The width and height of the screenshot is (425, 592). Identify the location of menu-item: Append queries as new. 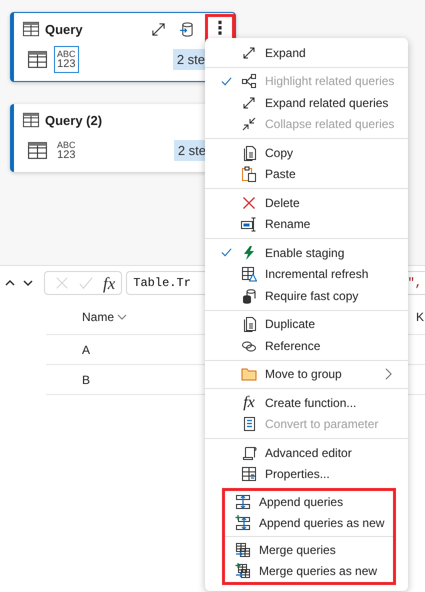
(309, 523).